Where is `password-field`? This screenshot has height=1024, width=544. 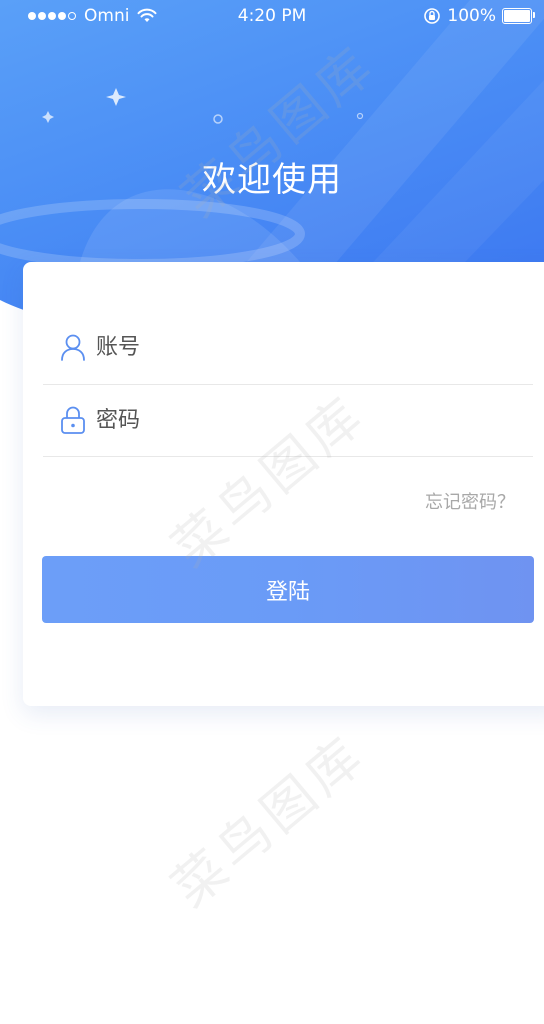 password-field is located at coordinates (288, 420).